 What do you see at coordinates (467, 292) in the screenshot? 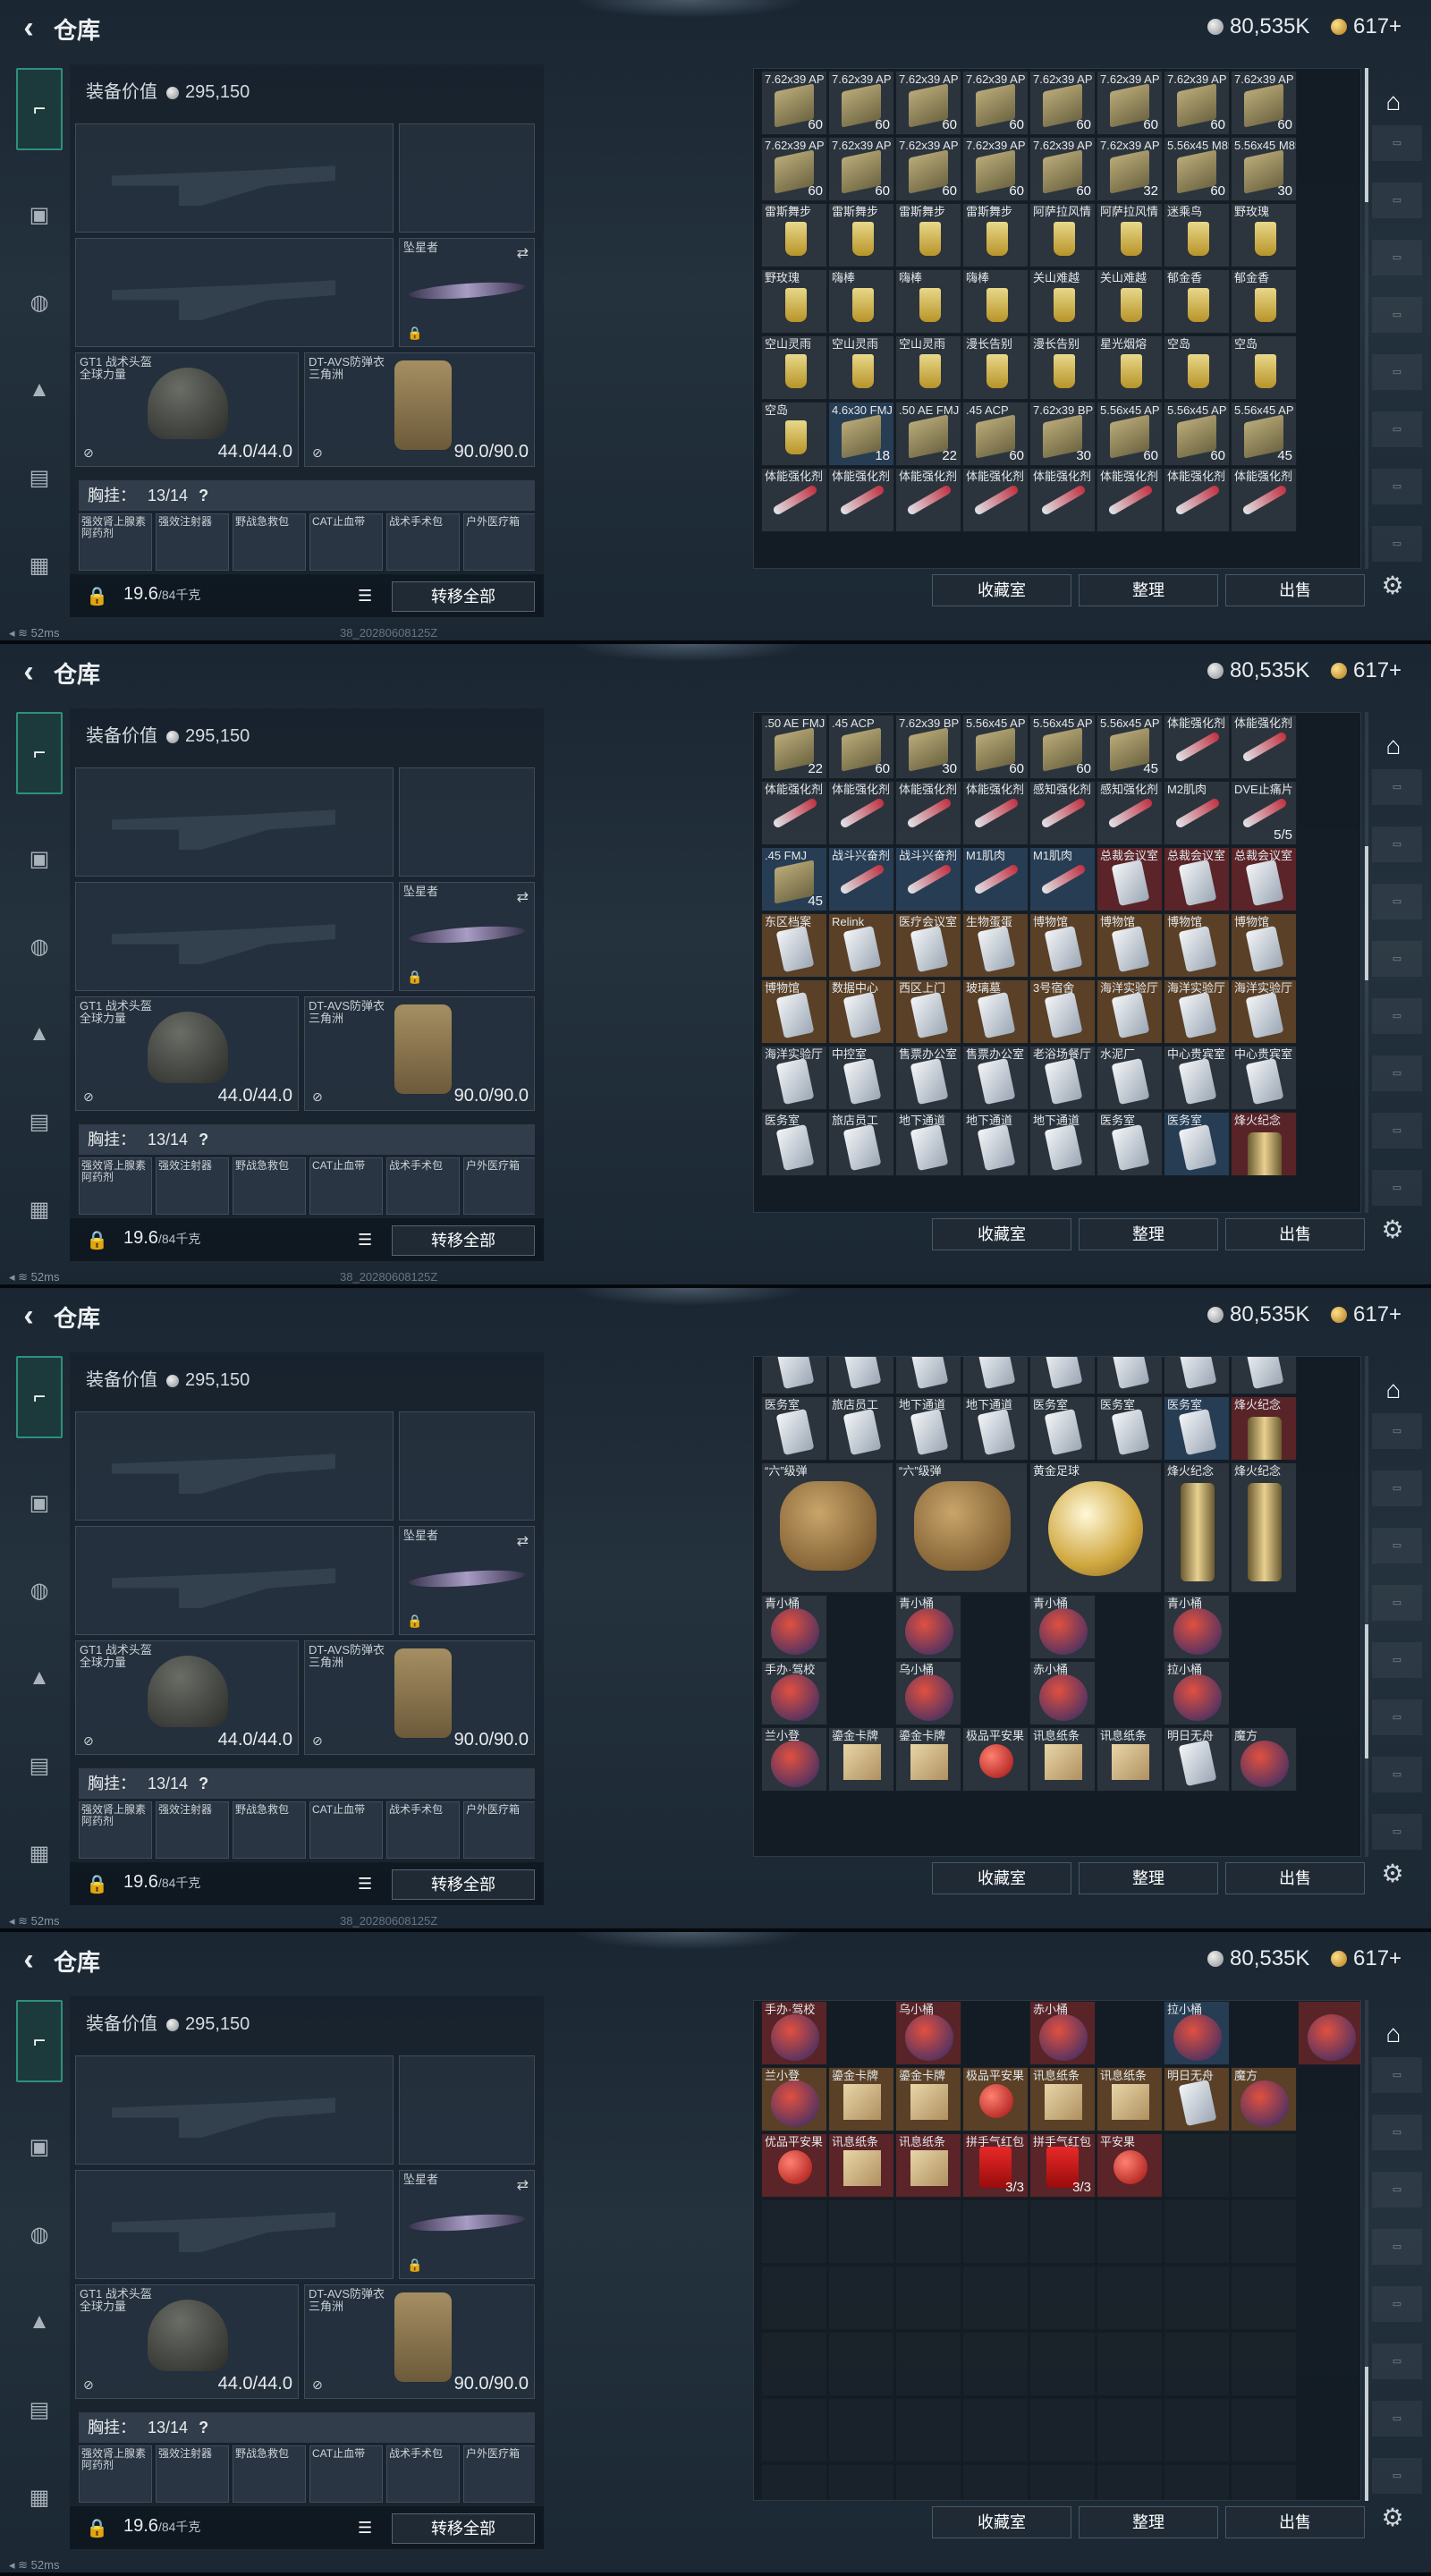
I see `melee-slot: 坠星者 🔒 ⇄` at bounding box center [467, 292].